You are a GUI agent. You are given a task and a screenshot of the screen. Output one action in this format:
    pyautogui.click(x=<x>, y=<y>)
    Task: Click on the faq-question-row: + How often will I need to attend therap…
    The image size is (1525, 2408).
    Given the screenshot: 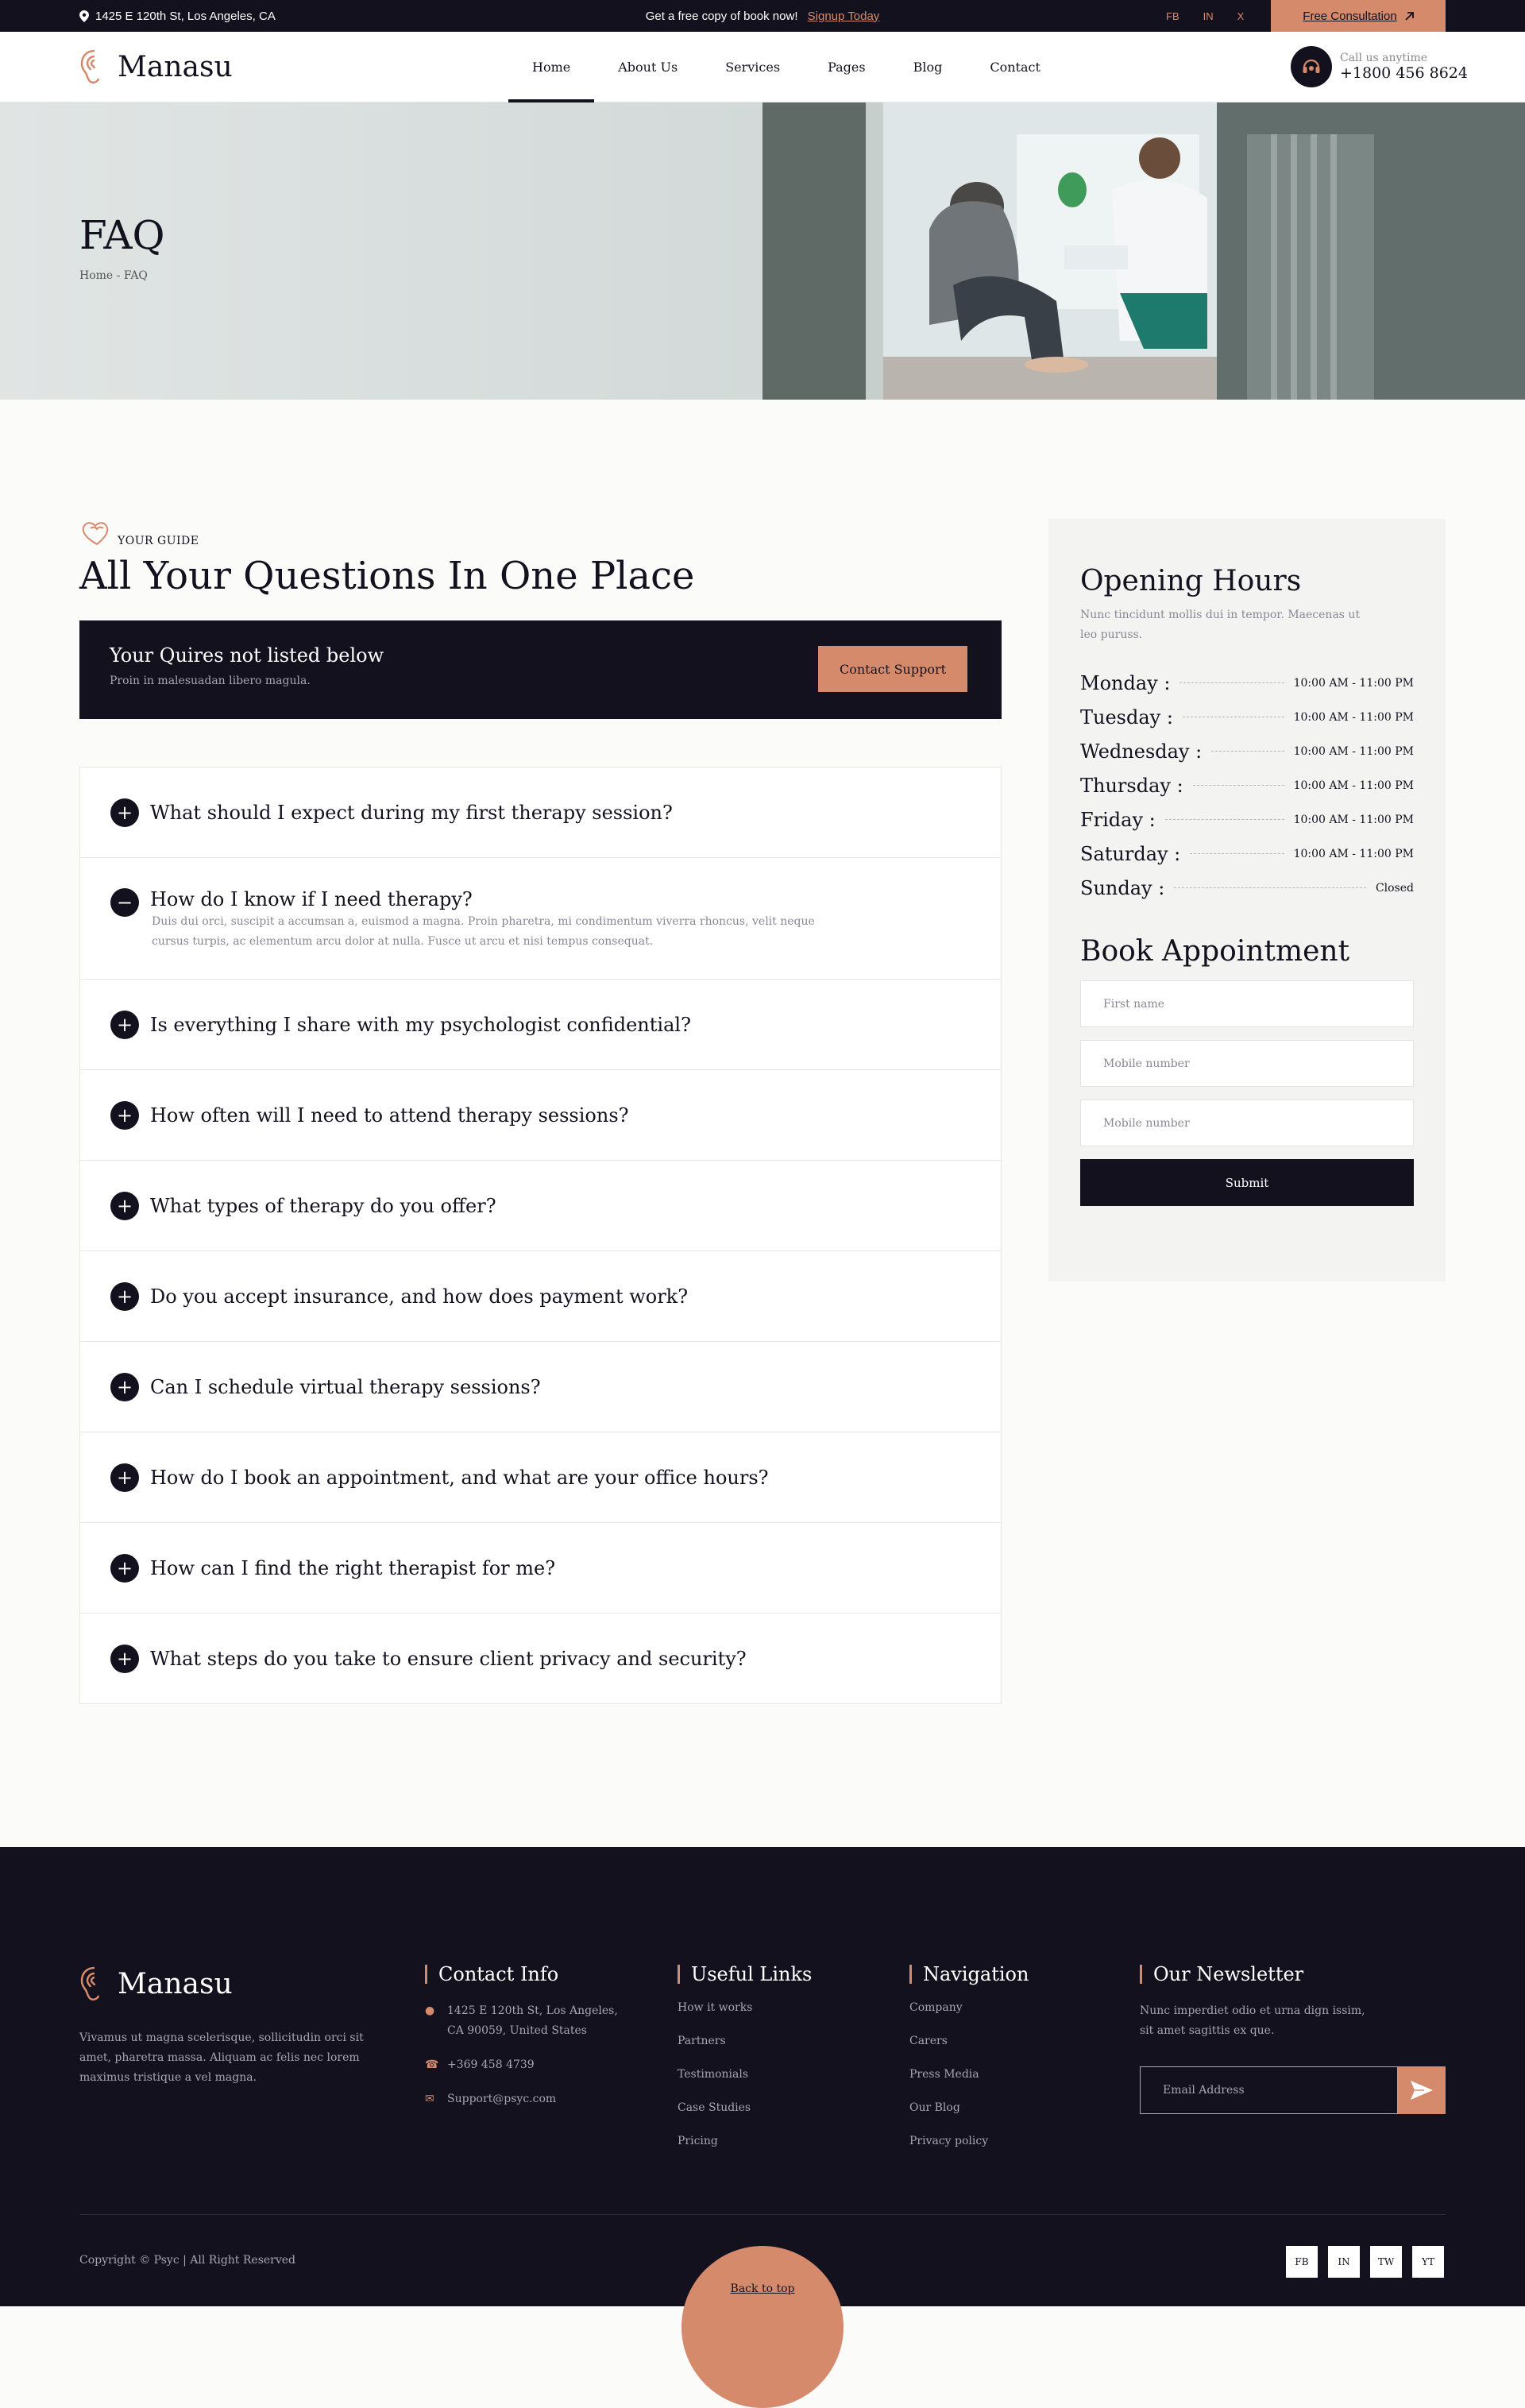 What is the action you would take?
    pyautogui.click(x=541, y=1115)
    